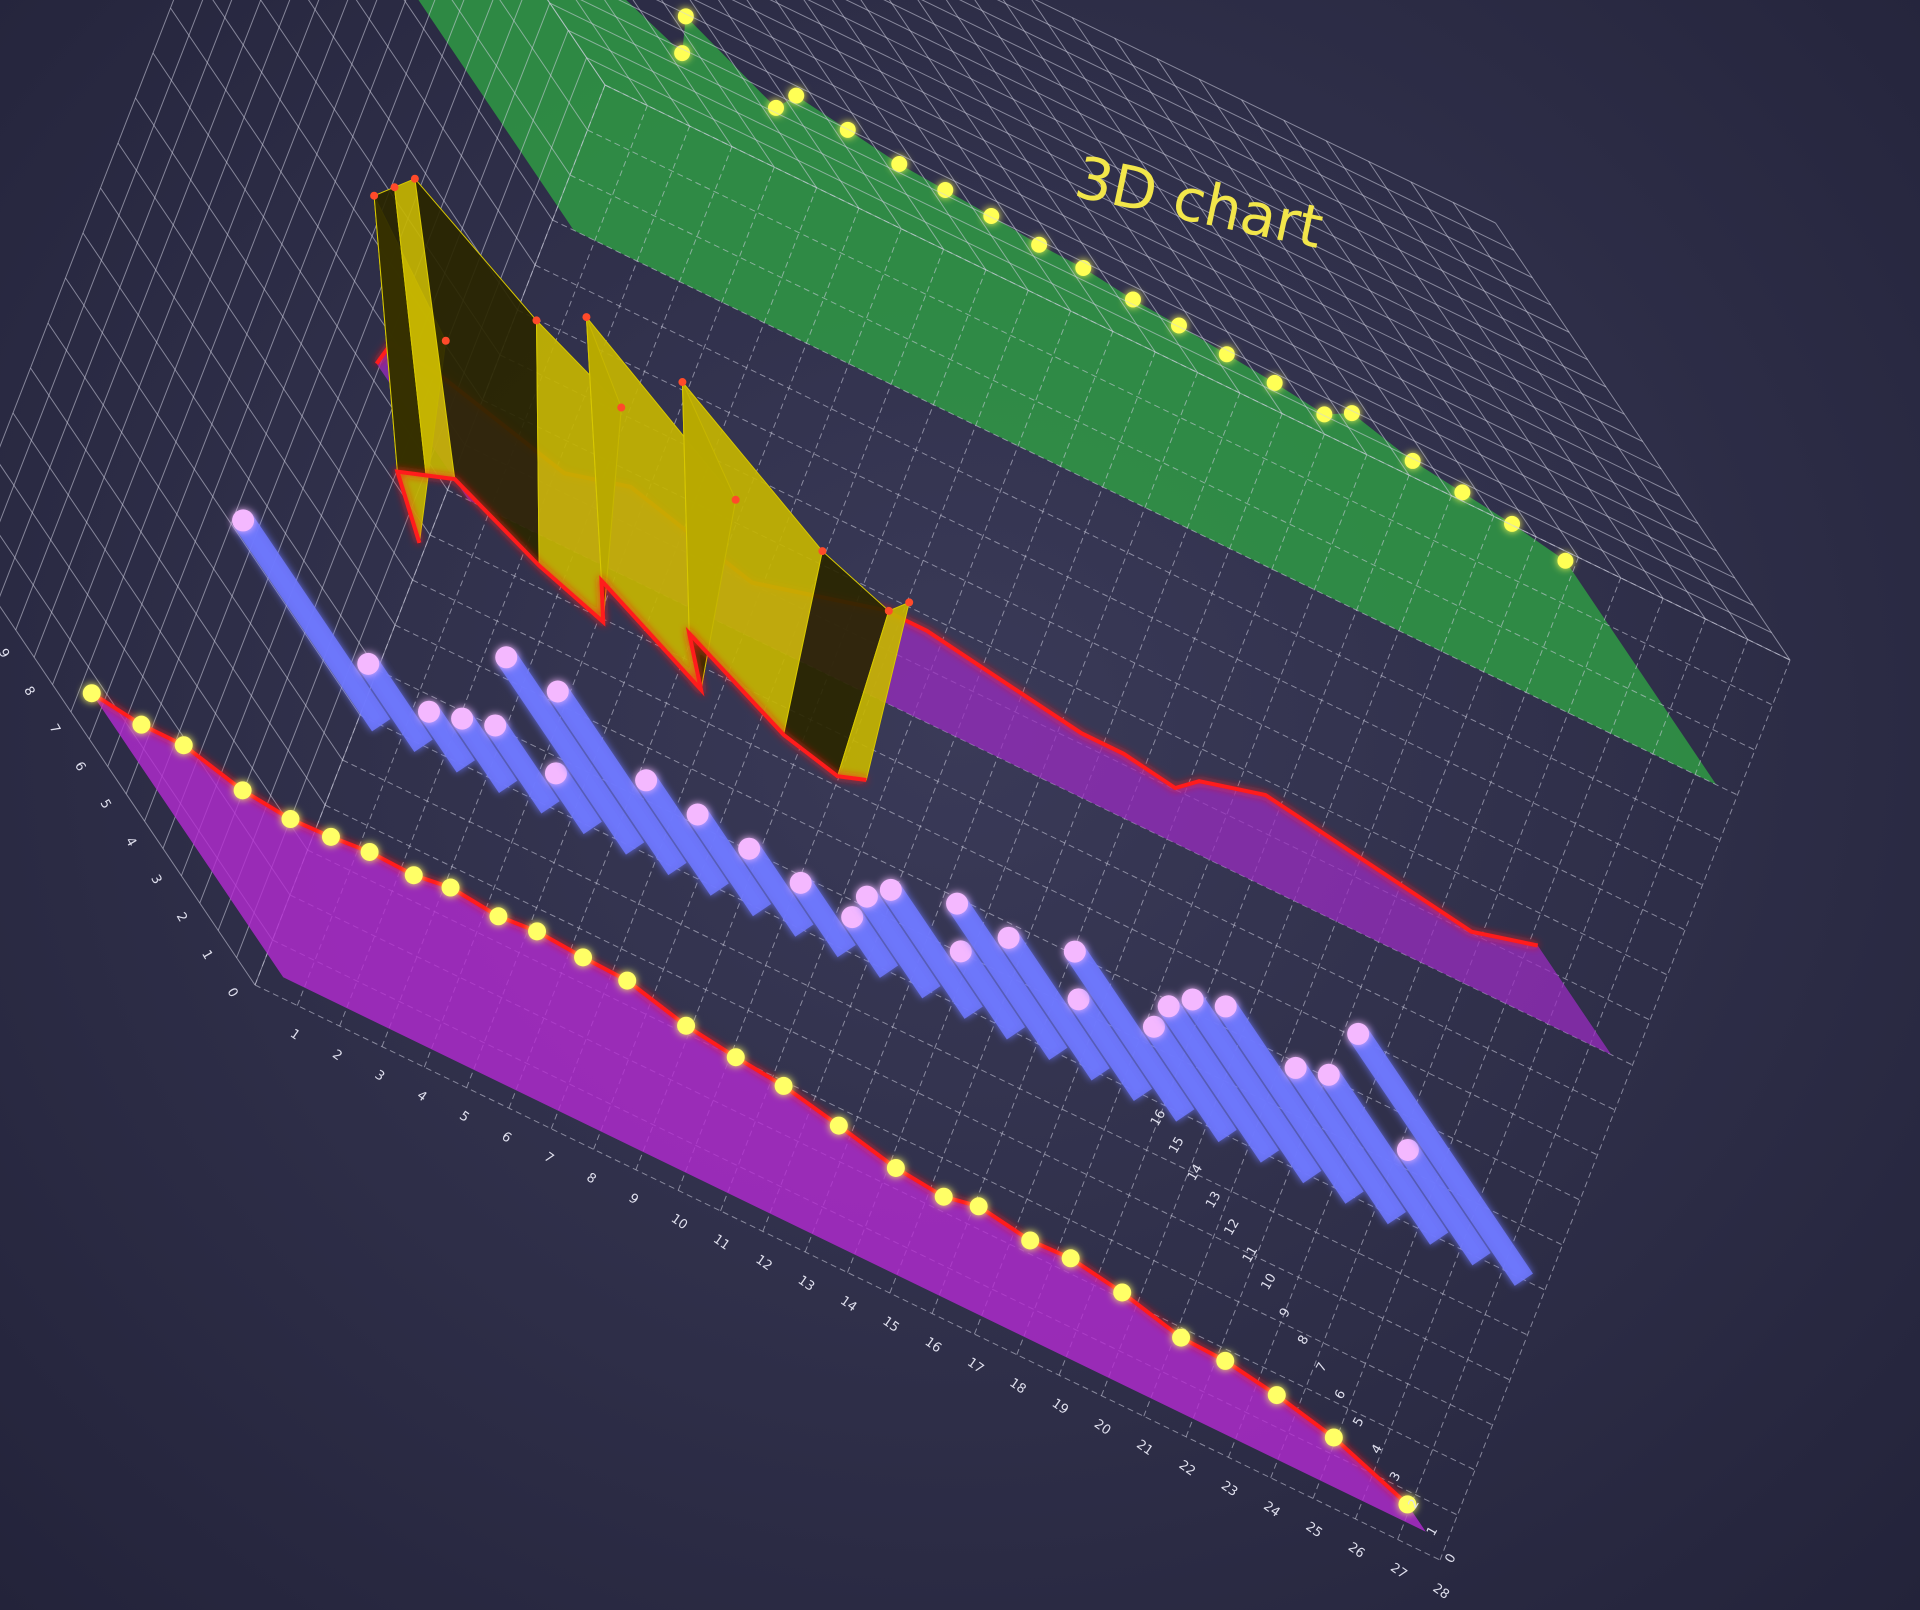  Describe the element at coordinates (1144, 1448) in the screenshot. I see `x-tick-label: 21` at that location.